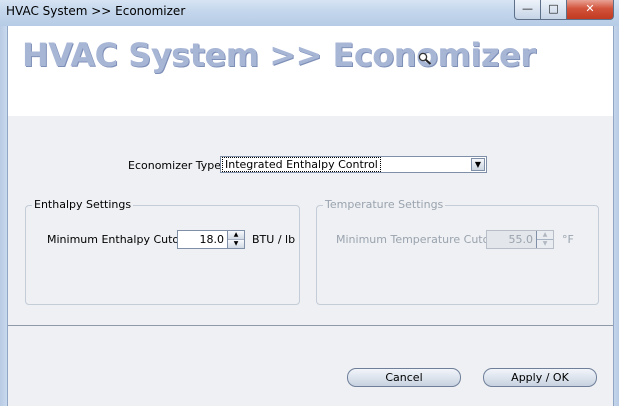 The width and height of the screenshot is (619, 406). I want to click on close-icon: ✕, so click(590, 8).